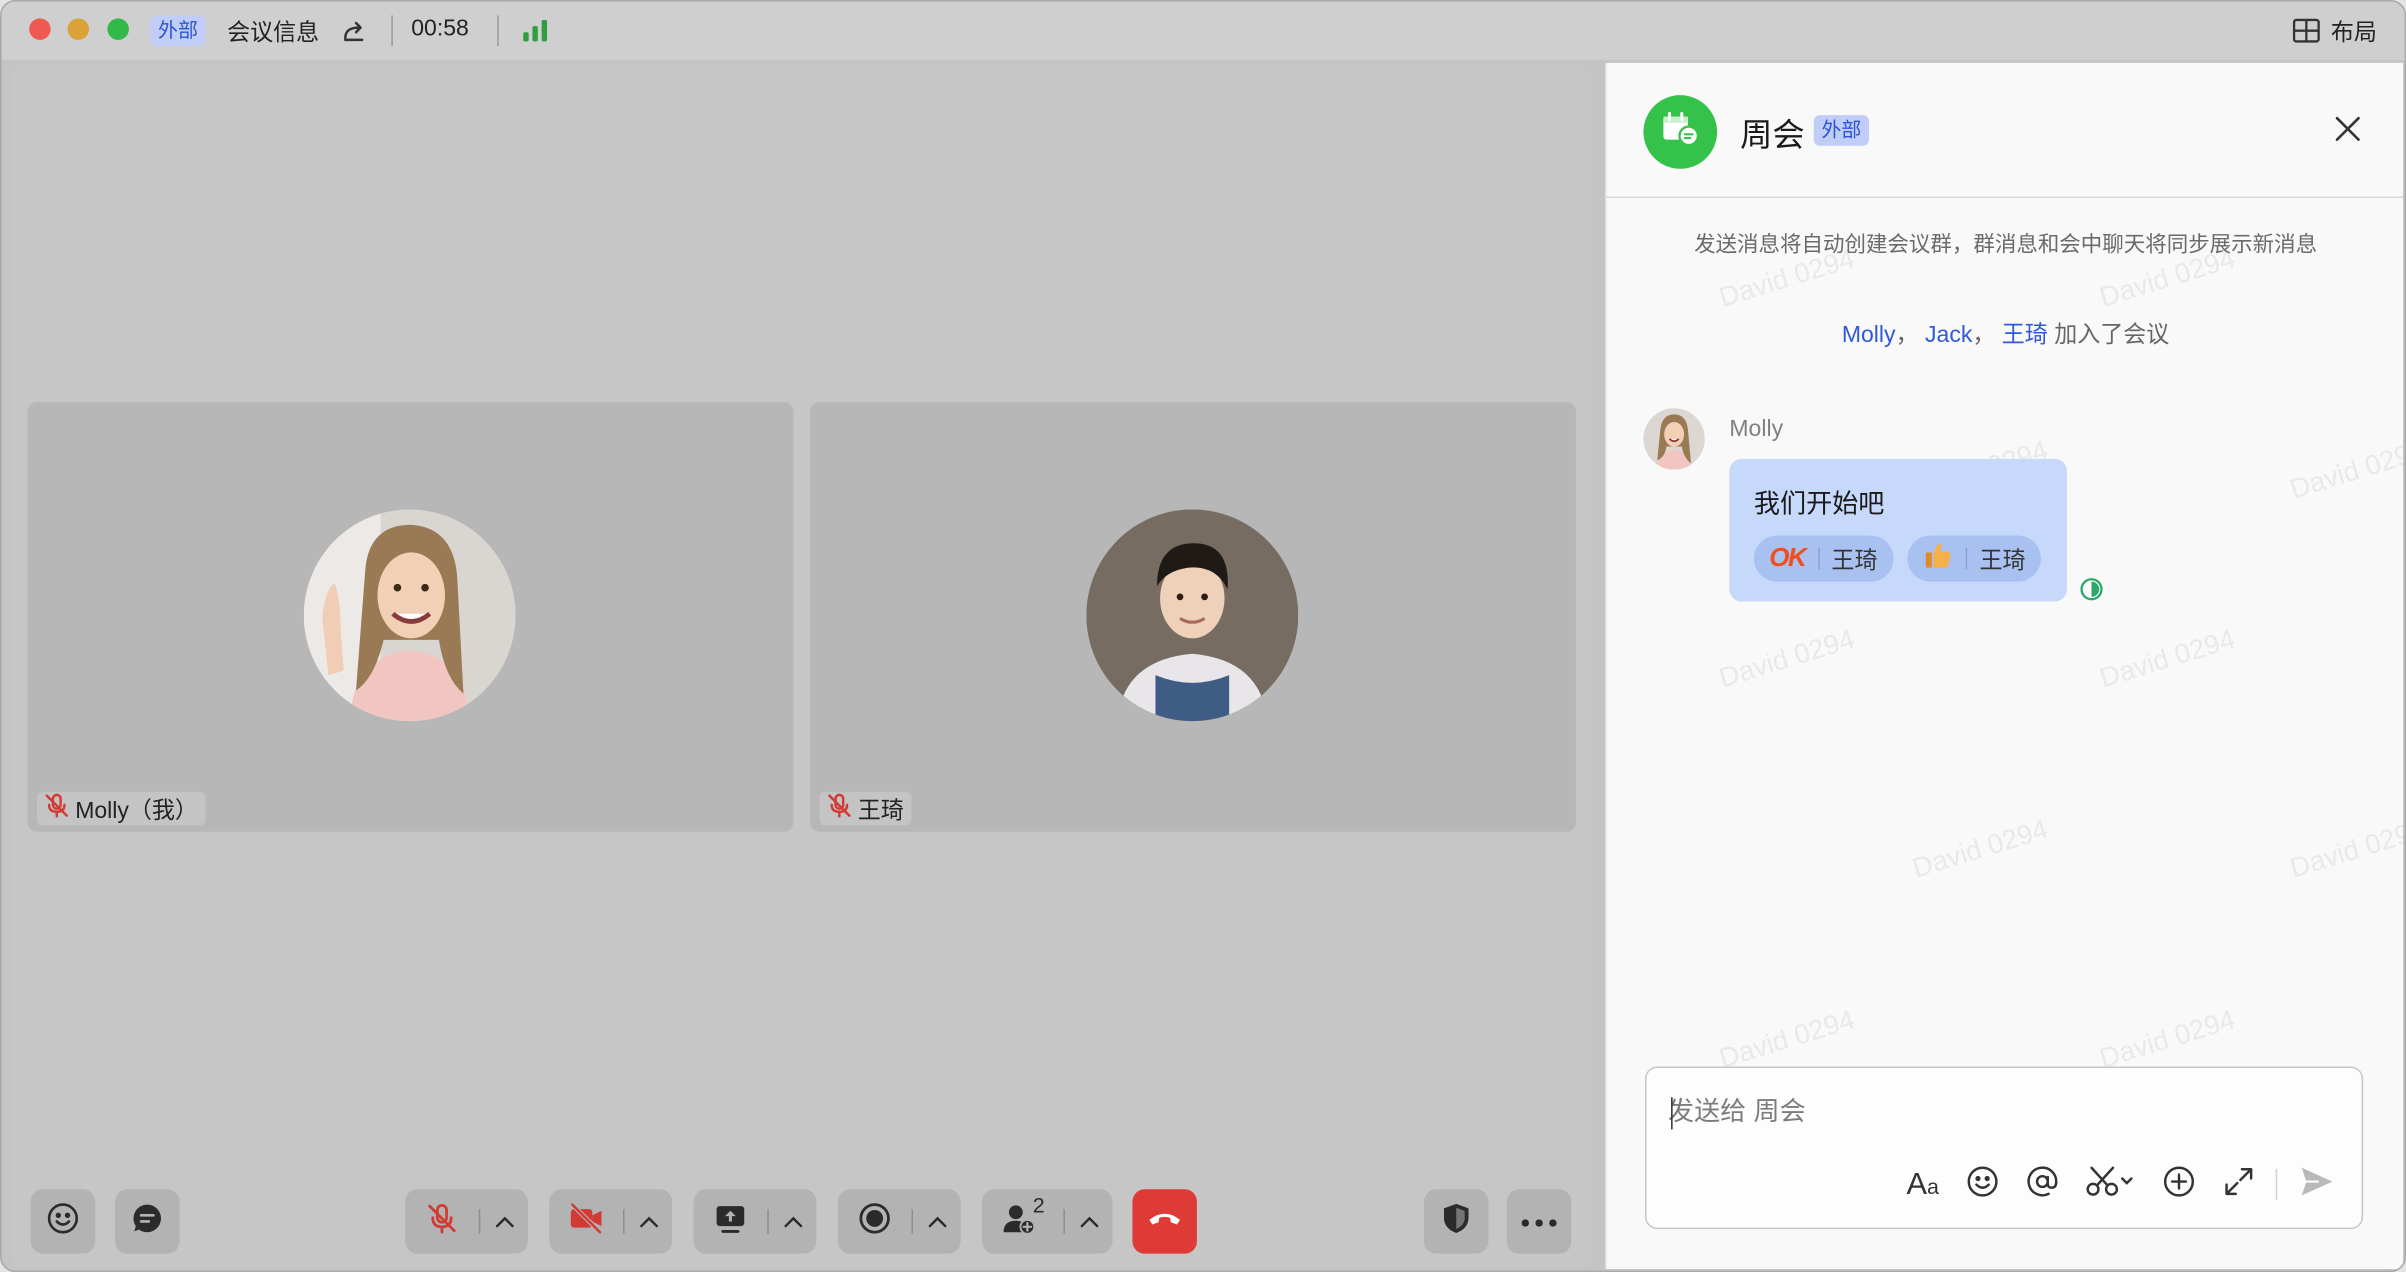  What do you see at coordinates (354, 34) in the screenshot?
I see `share-icon` at bounding box center [354, 34].